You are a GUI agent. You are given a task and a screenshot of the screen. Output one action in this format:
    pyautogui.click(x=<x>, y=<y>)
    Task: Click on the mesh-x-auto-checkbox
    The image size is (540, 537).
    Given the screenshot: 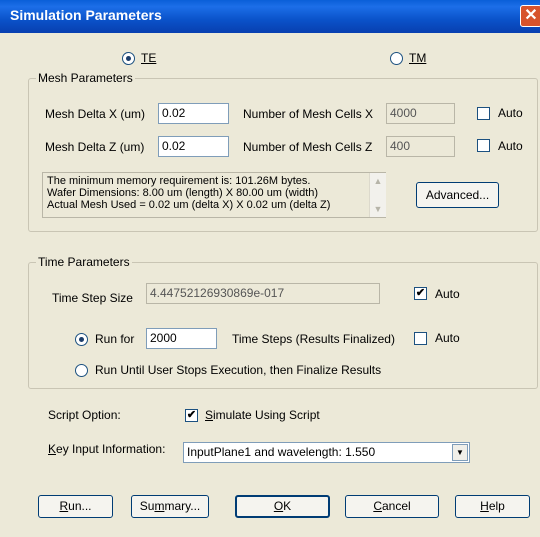 What is the action you would take?
    pyautogui.click(x=483, y=113)
    